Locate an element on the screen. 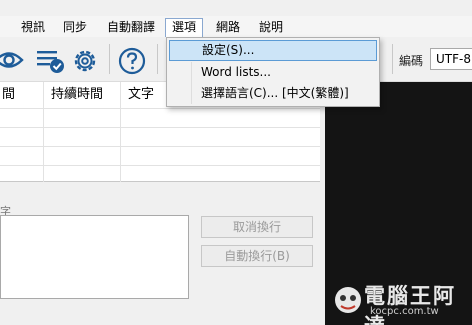 The height and width of the screenshot is (325, 472). menu-options: 選項 is located at coordinates (184, 27).